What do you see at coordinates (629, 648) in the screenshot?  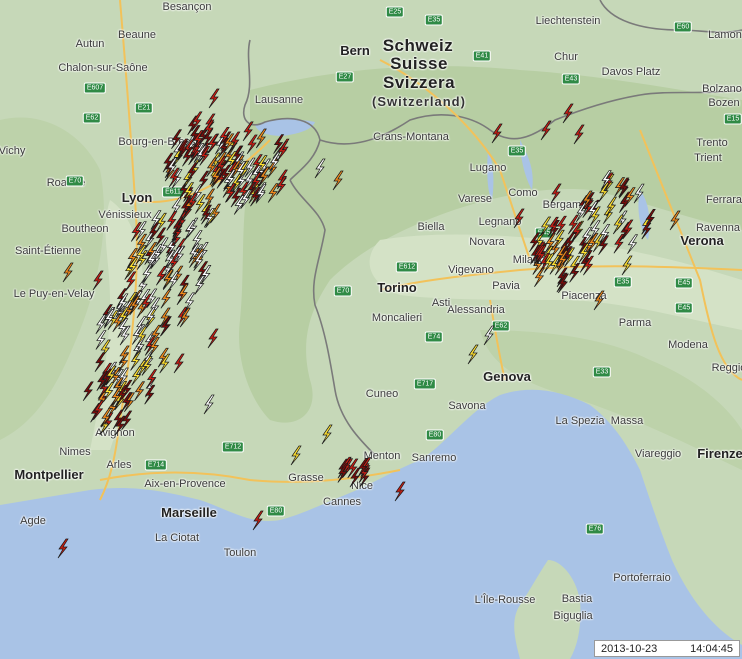 I see `timestamp-date: 2013-10-23` at bounding box center [629, 648].